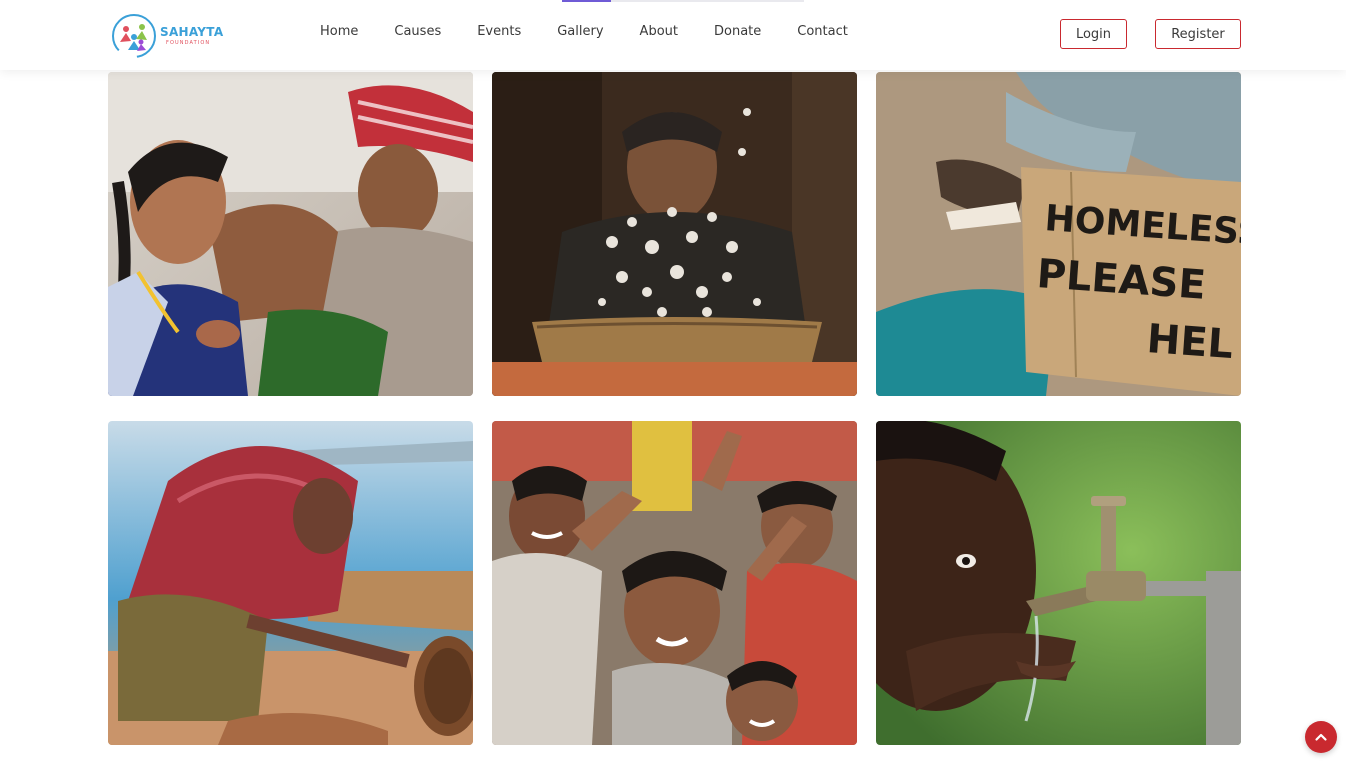 This screenshot has width=1346, height=768. What do you see at coordinates (192, 32) in the screenshot?
I see `brand-name: SAHAYTA` at bounding box center [192, 32].